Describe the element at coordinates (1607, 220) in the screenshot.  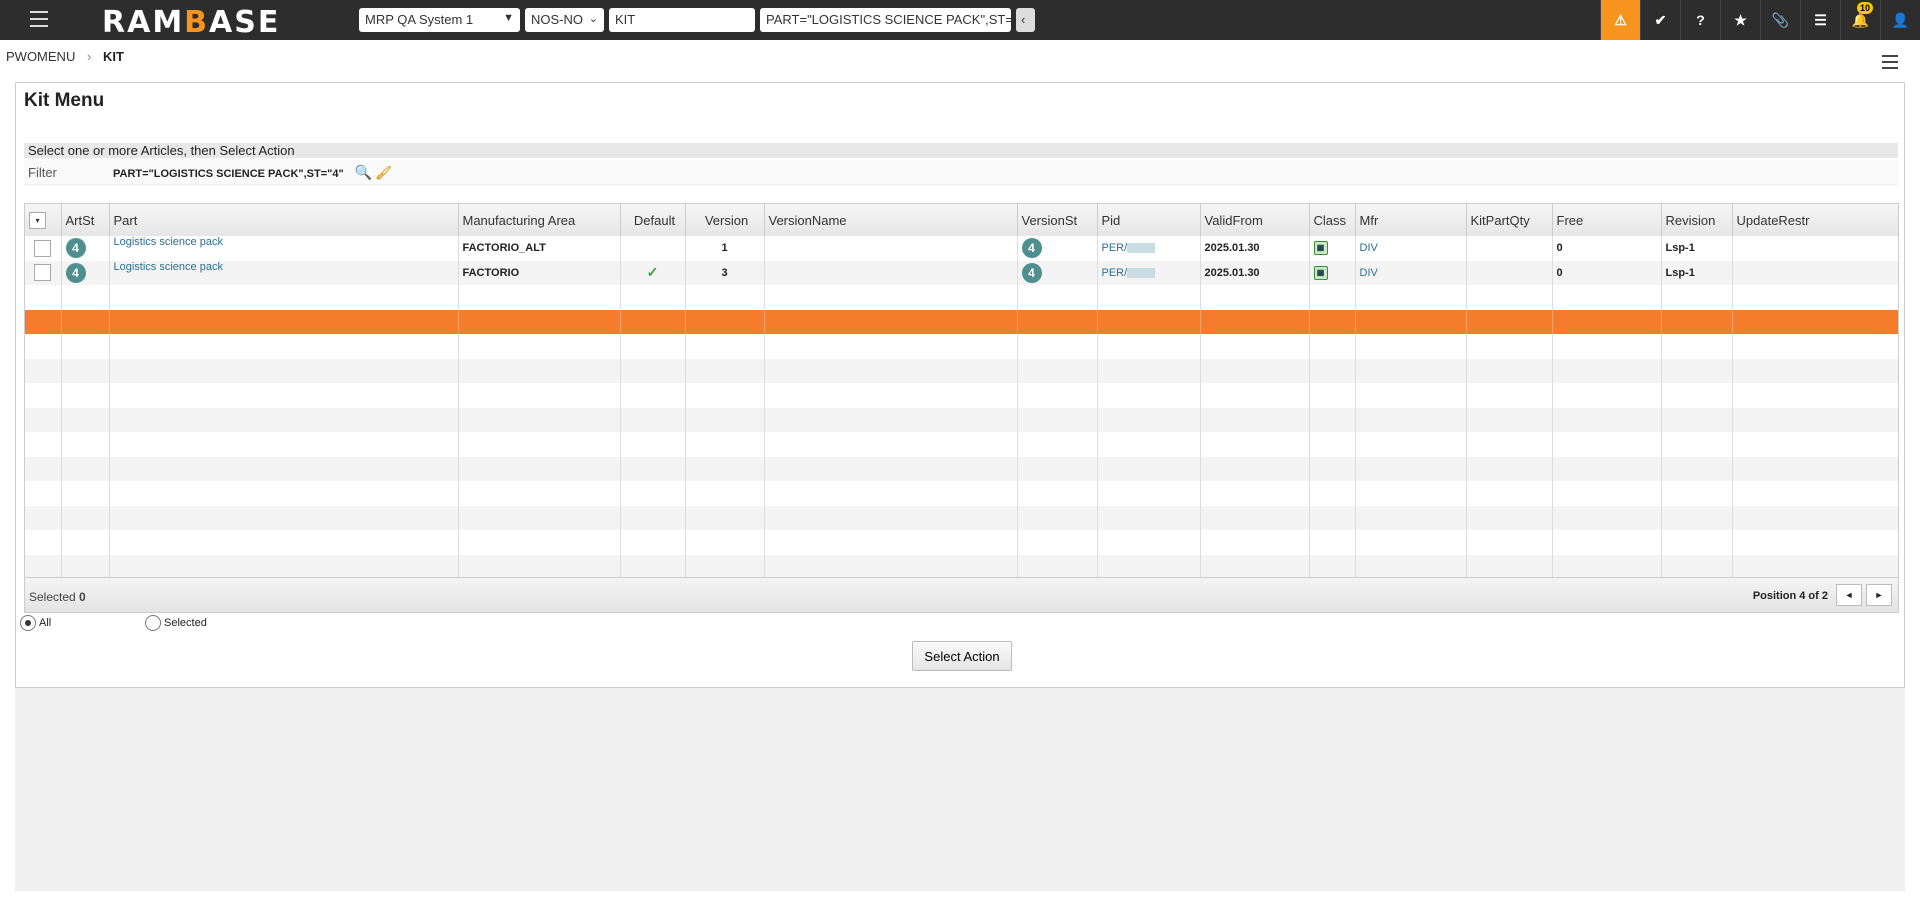
I see `column-header: Free` at that location.